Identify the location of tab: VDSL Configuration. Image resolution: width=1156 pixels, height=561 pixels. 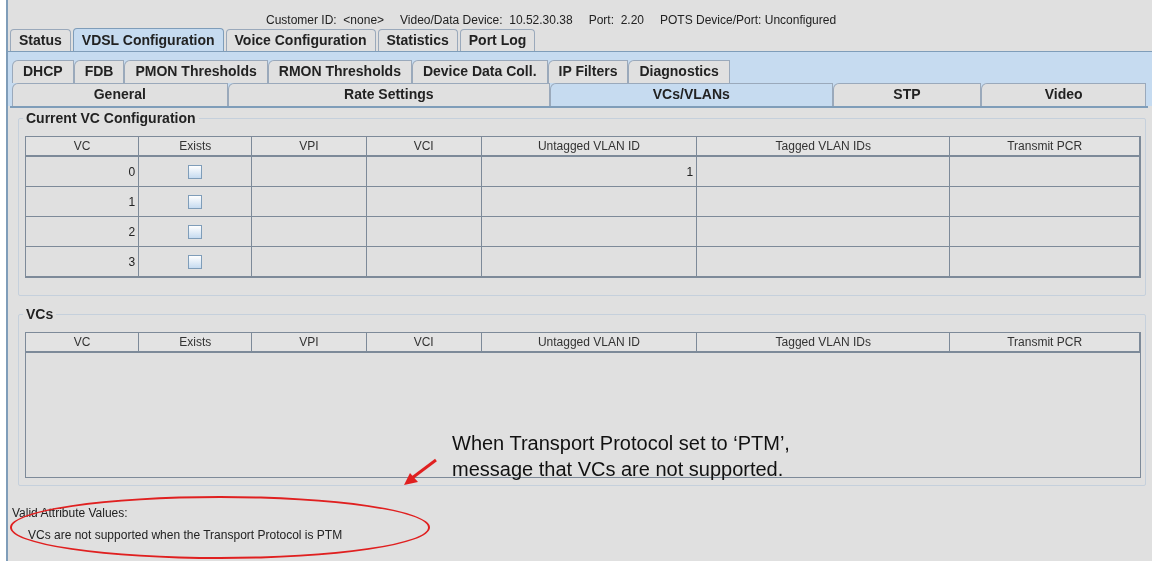
(148, 39).